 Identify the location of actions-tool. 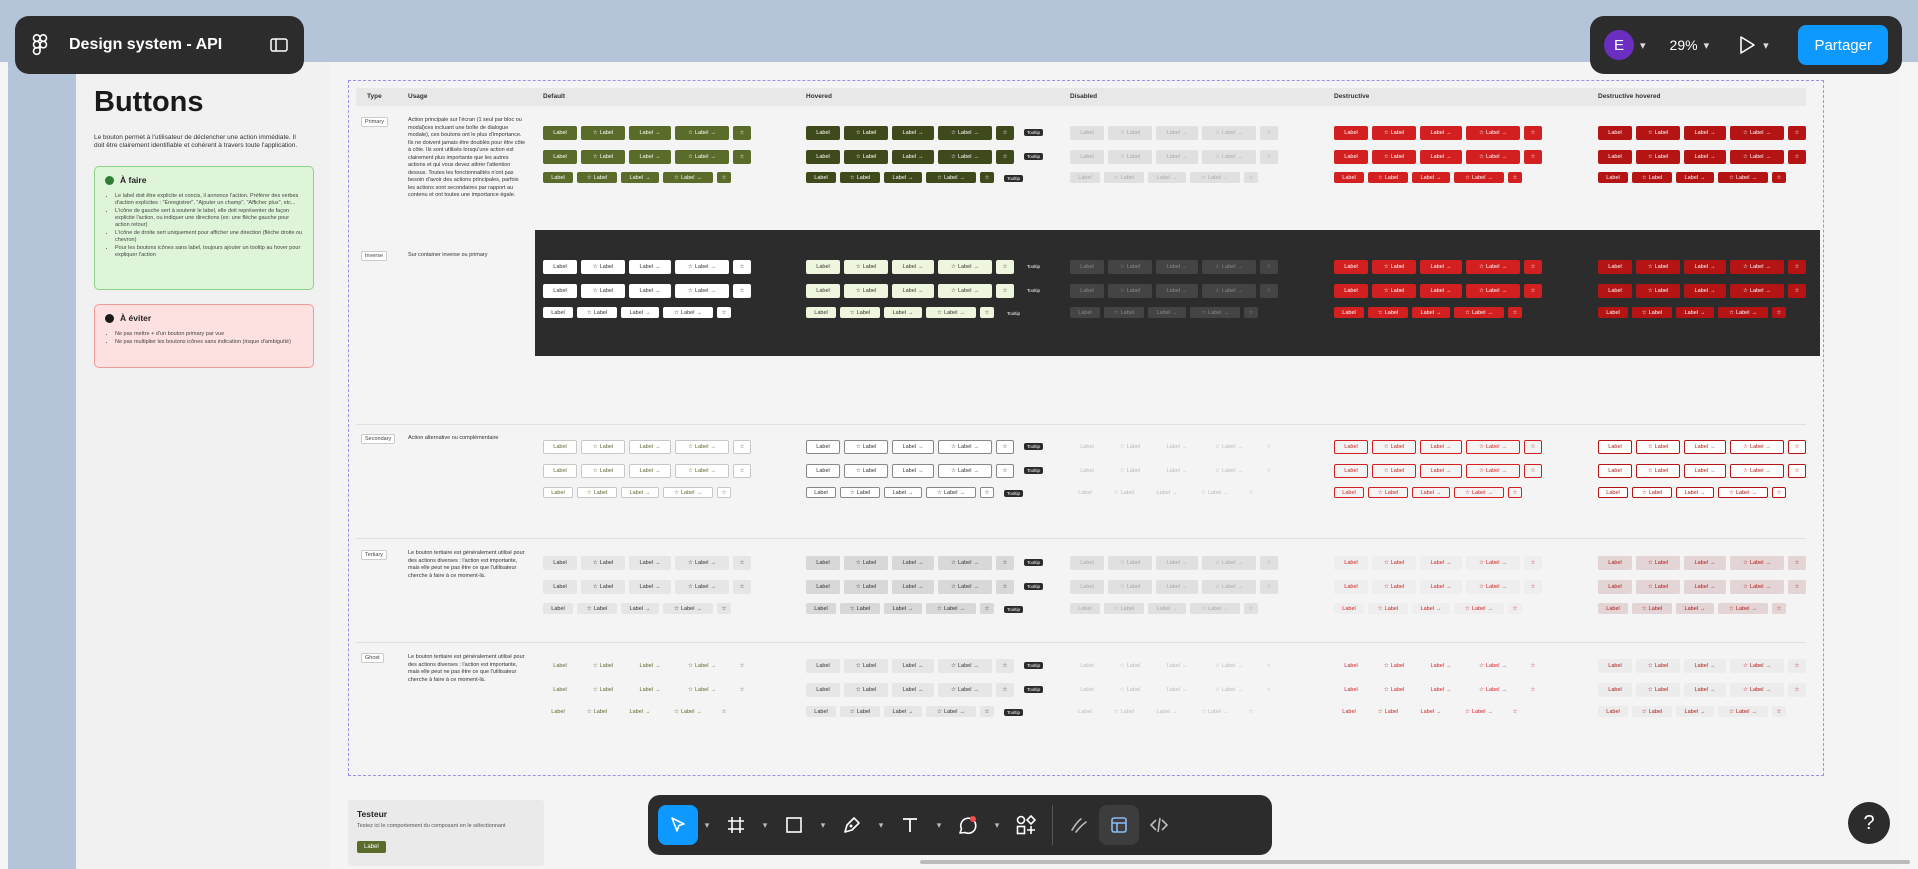
(1026, 825).